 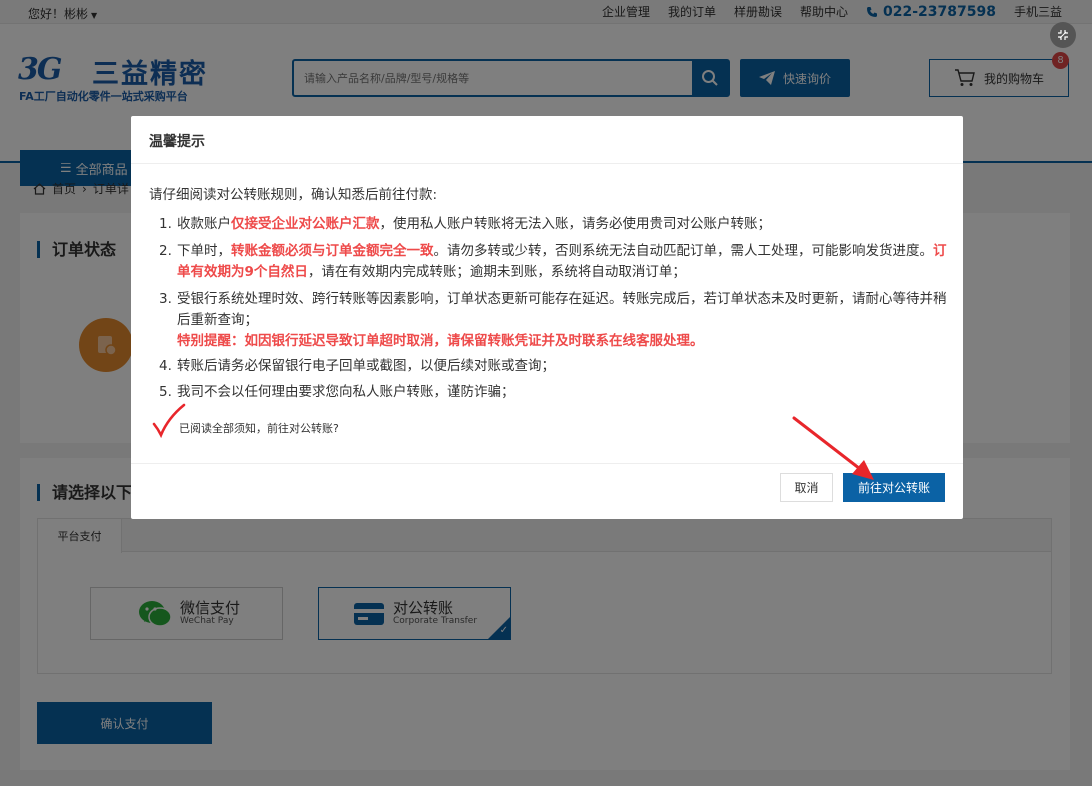 What do you see at coordinates (332, 251) in the screenshot?
I see `rule-highlight: 转账金额必须与订单金额完全一致` at bounding box center [332, 251].